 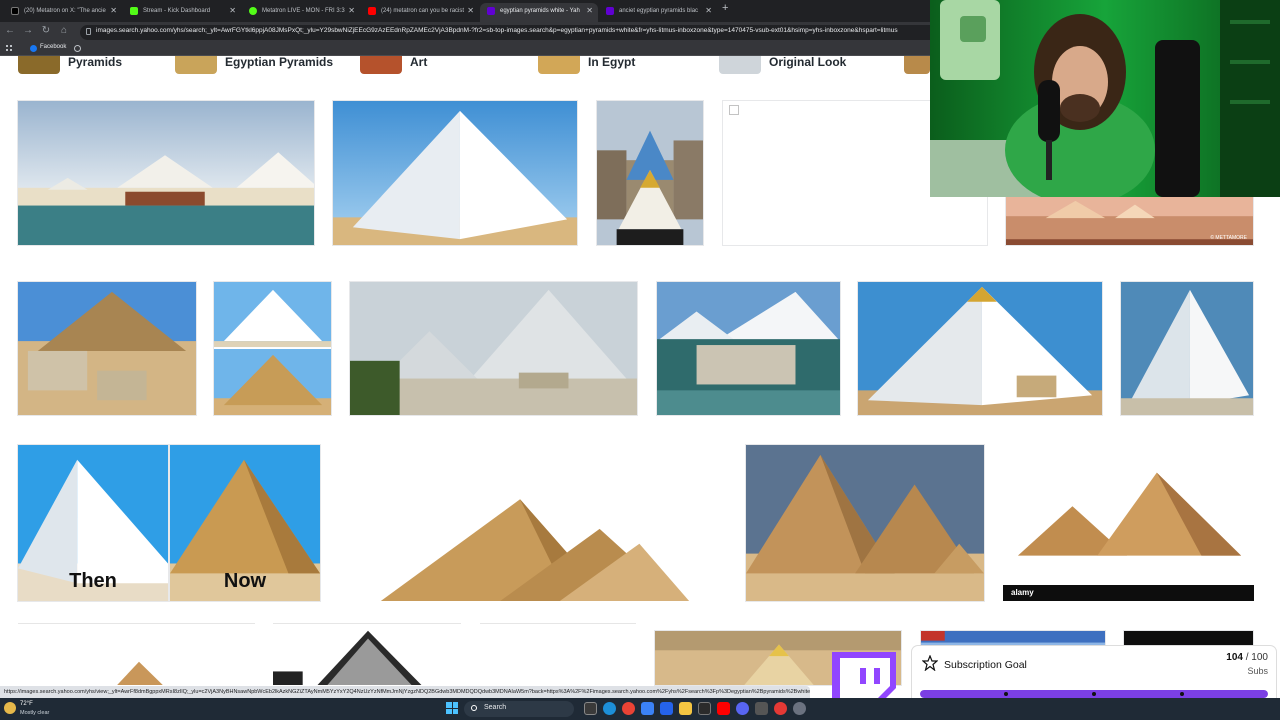 What do you see at coordinates (474, 708) in the screenshot?
I see `search-icon` at bounding box center [474, 708].